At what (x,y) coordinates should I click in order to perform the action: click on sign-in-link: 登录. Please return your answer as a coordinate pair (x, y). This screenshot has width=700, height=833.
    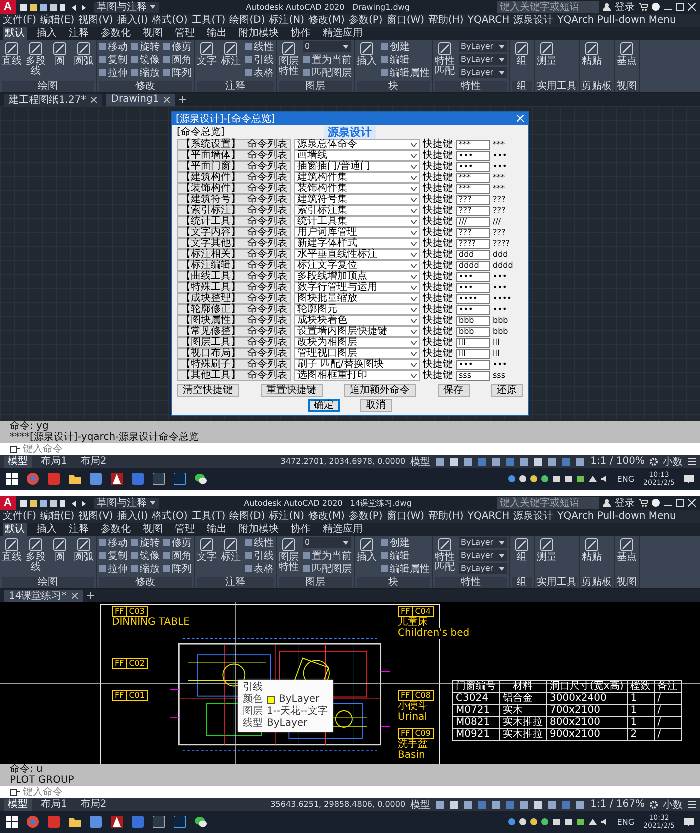
    Looking at the image, I should click on (625, 503).